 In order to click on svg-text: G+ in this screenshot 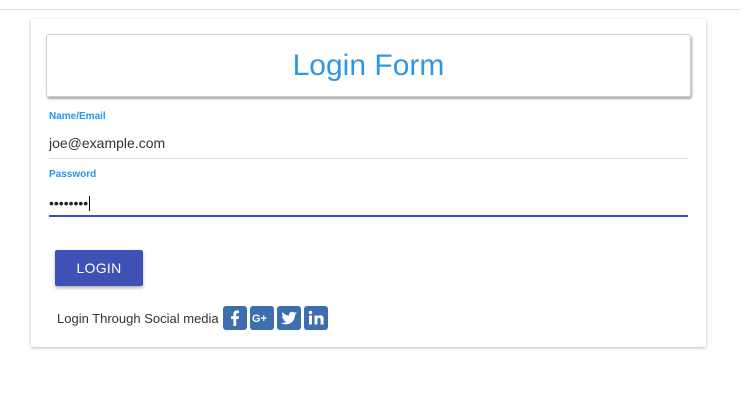, I will do `click(259, 319)`.